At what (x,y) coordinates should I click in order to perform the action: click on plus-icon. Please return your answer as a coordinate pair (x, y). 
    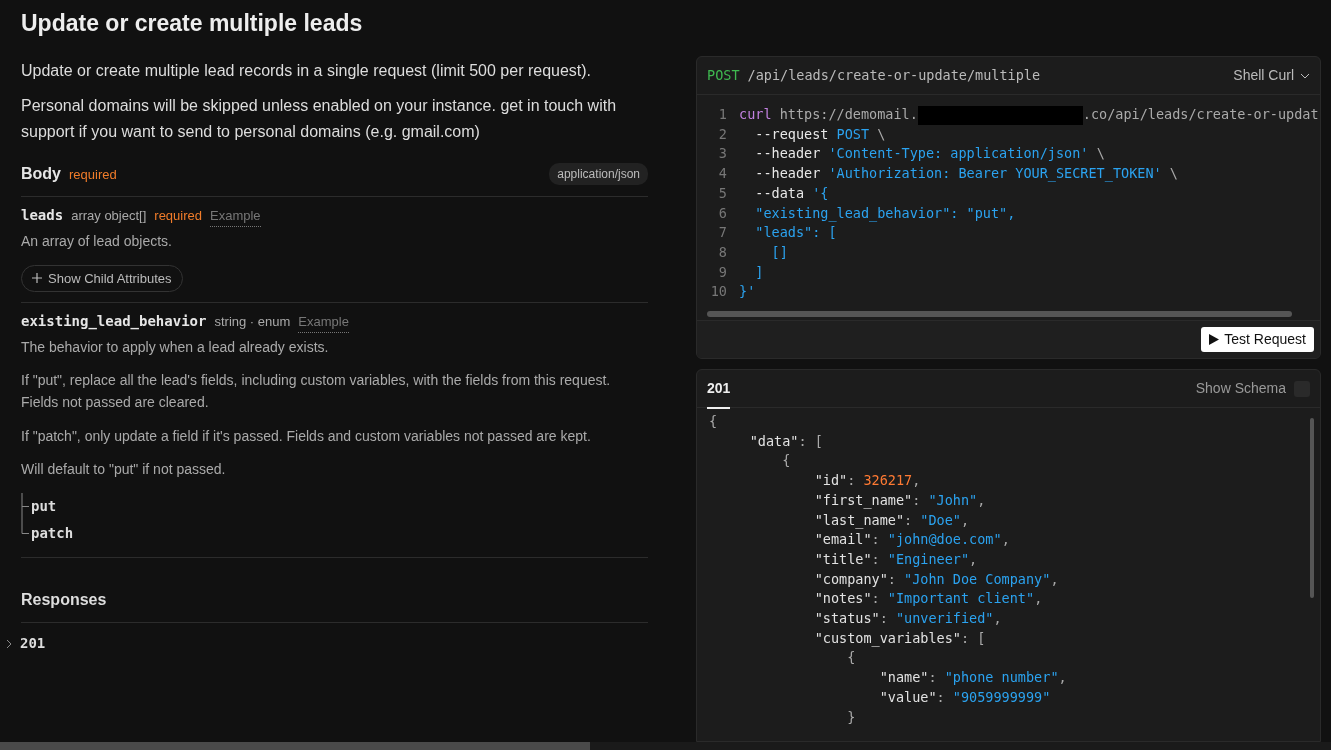
    Looking at the image, I should click on (37, 278).